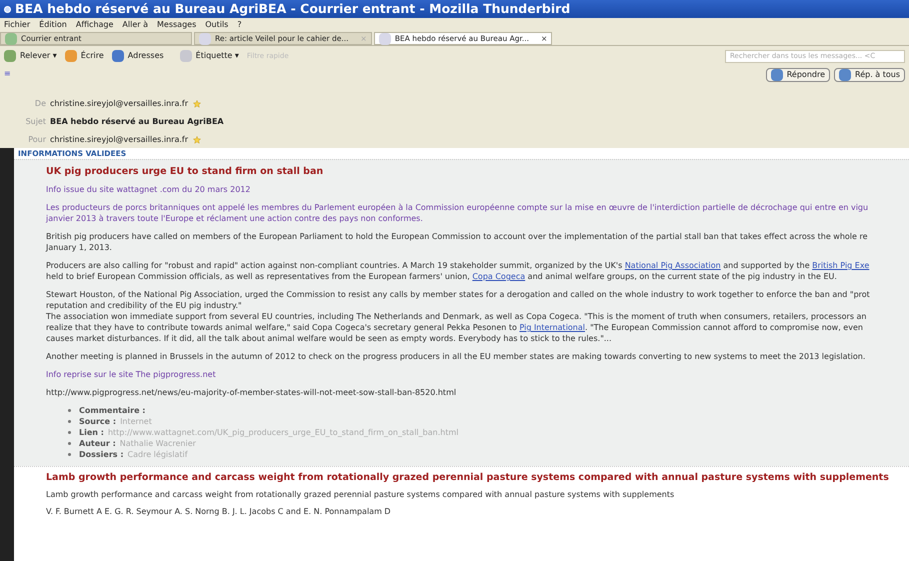  I want to click on link: Pig International, so click(552, 327).